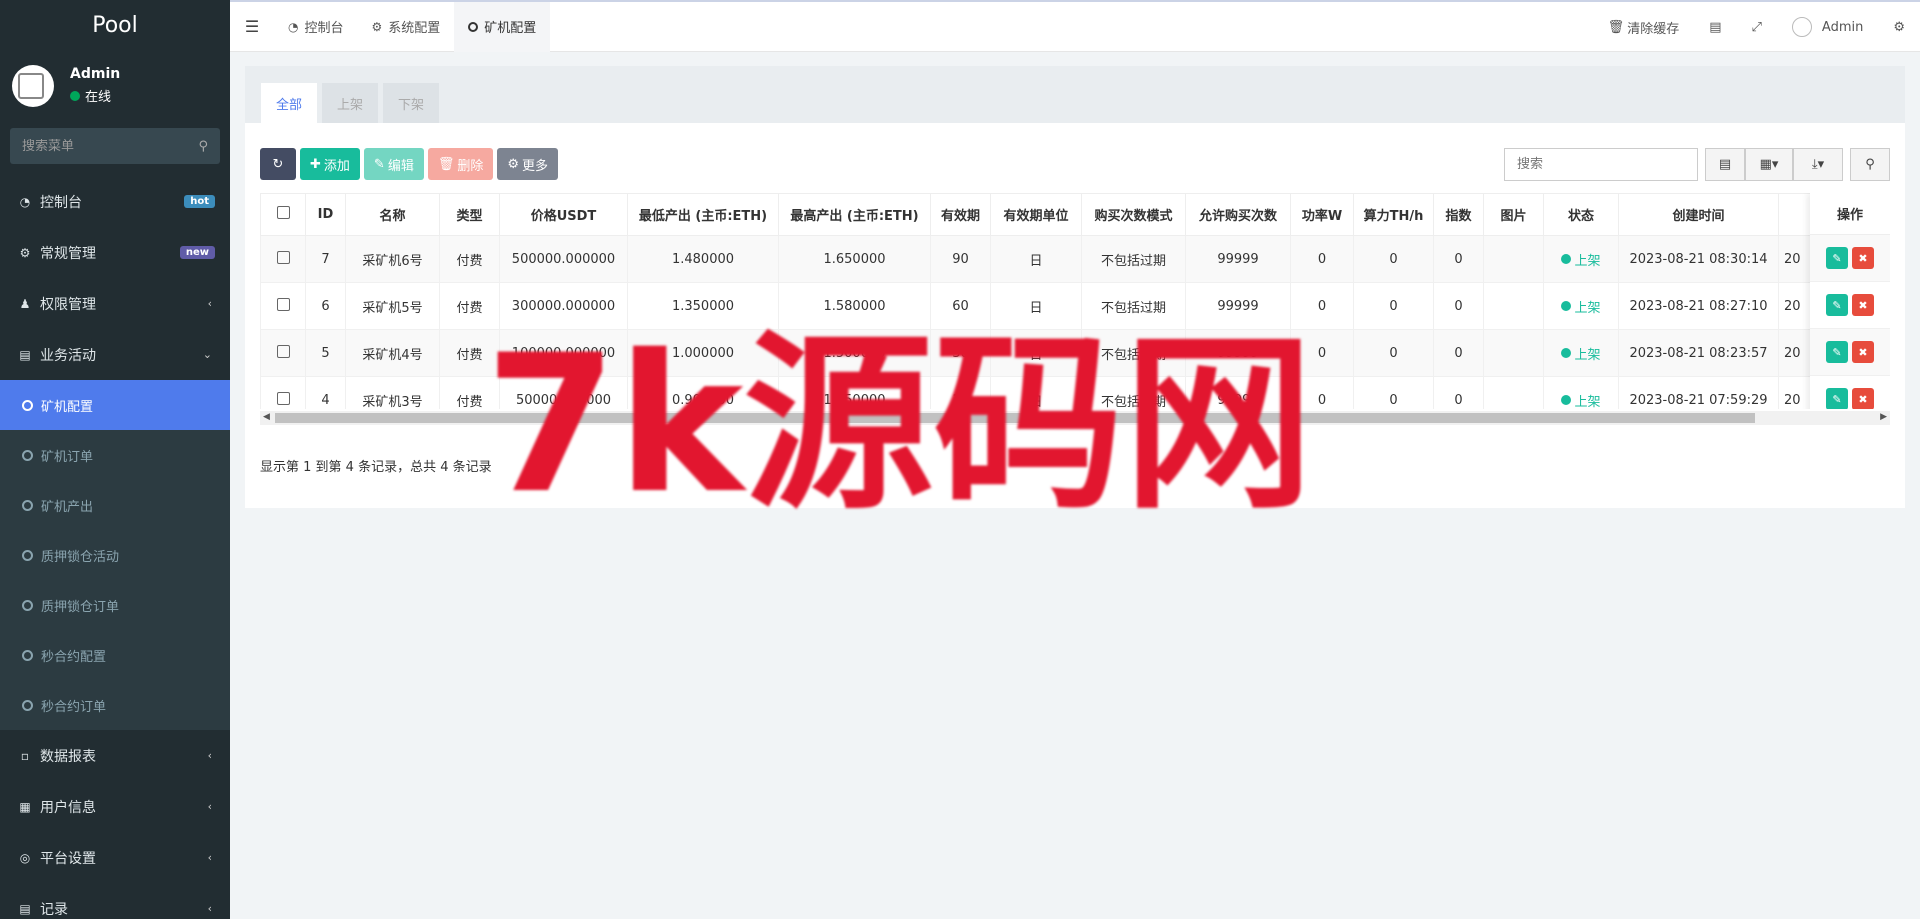 The height and width of the screenshot is (919, 1920). What do you see at coordinates (197, 252) in the screenshot?
I see `new-badge: new` at bounding box center [197, 252].